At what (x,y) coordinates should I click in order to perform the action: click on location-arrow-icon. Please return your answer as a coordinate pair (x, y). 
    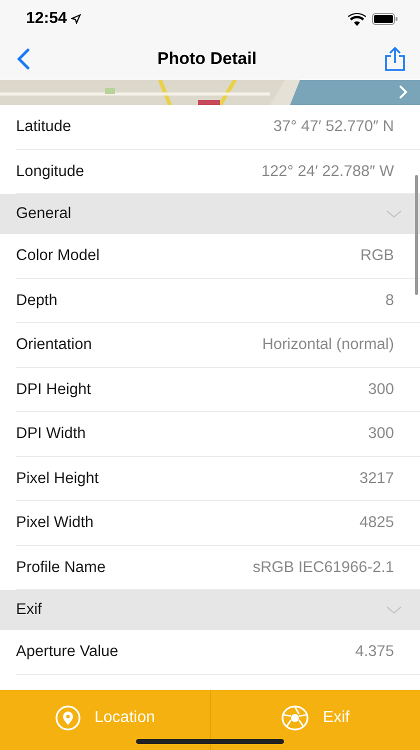
    Looking at the image, I should click on (75, 19).